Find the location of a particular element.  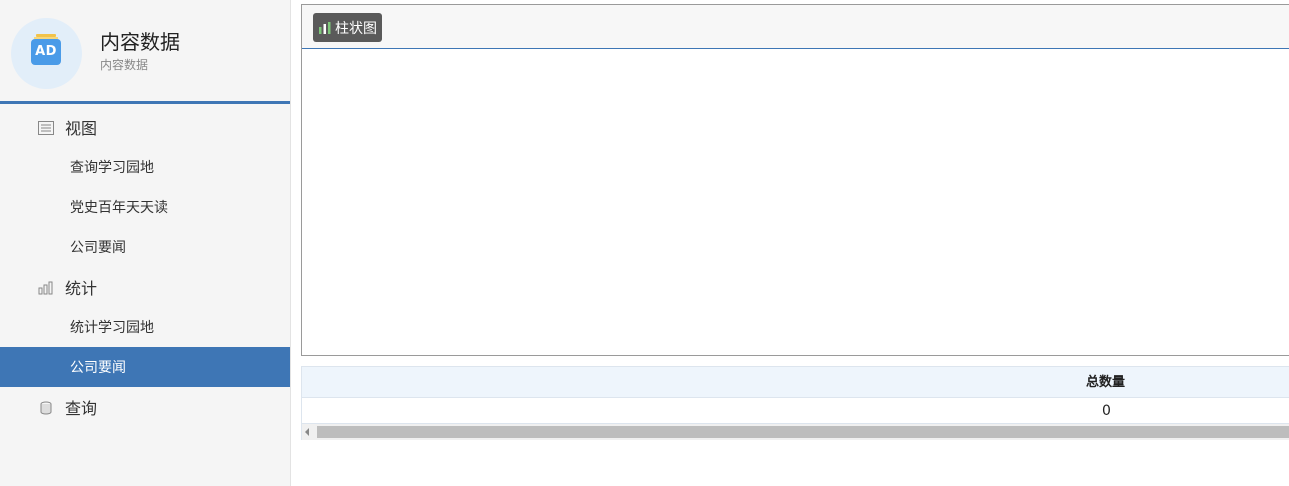

data-table: 总数量 0 is located at coordinates (795, 403).